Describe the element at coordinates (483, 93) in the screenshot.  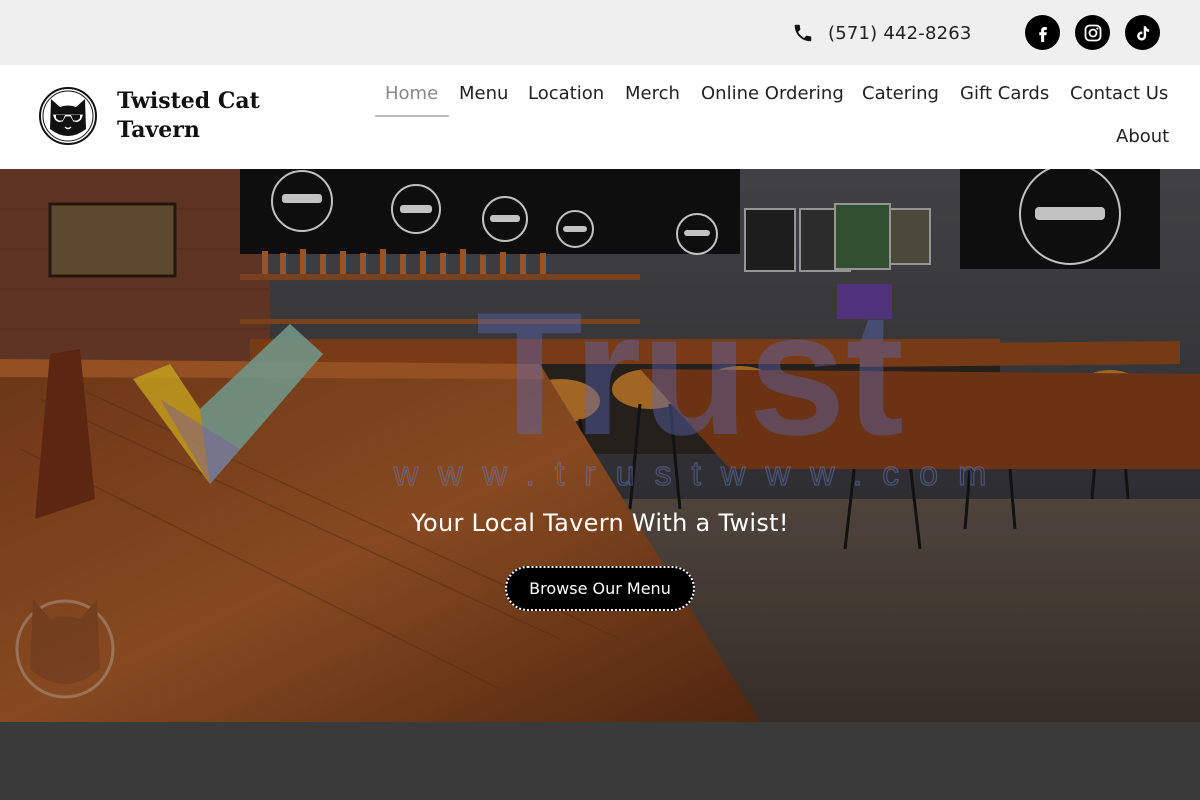
I see `nav-menu: Menu` at that location.